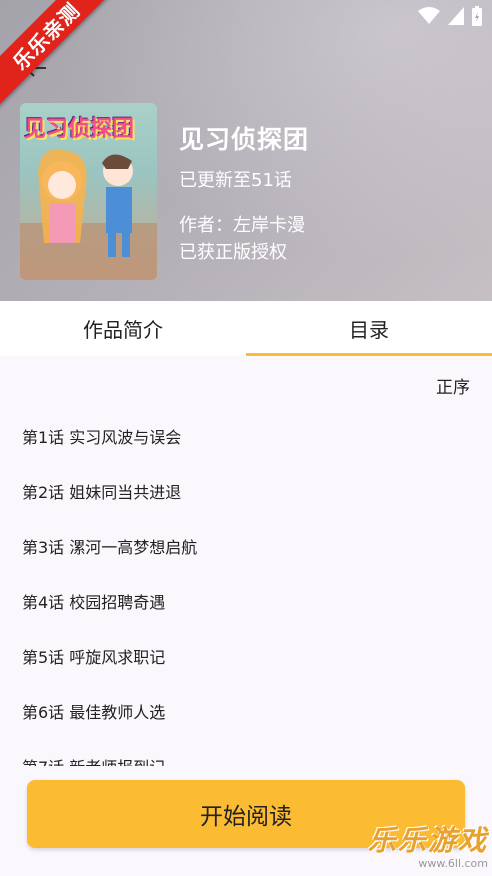 Image resolution: width=492 pixels, height=876 pixels. Describe the element at coordinates (233, 252) in the screenshot. I see `license-label: 已获正版授权` at that location.